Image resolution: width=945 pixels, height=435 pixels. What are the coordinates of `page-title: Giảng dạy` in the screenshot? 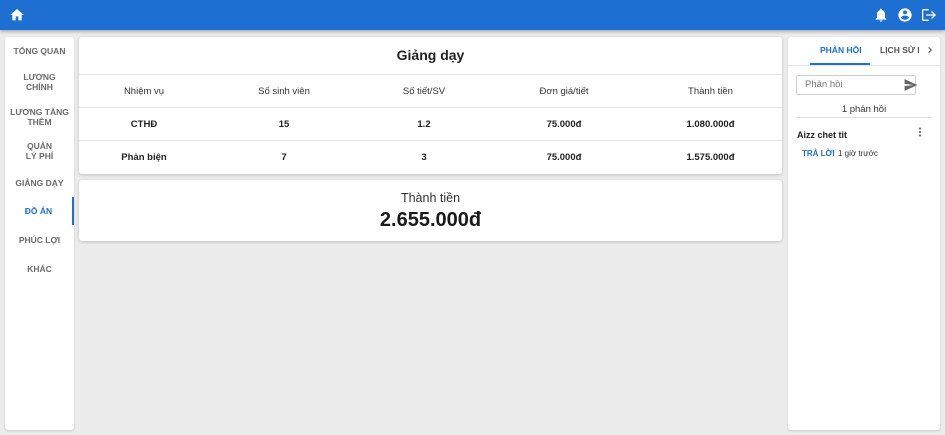 It's located at (430, 55).